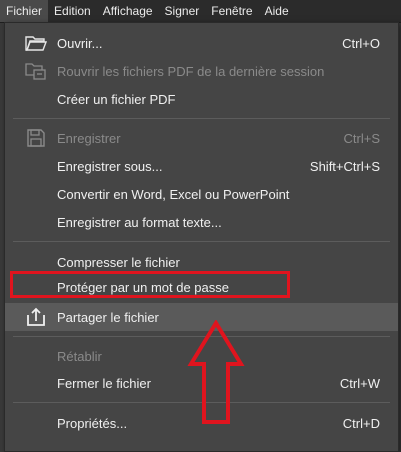 The height and width of the screenshot is (452, 401). Describe the element at coordinates (36, 317) in the screenshot. I see `share-icon` at that location.